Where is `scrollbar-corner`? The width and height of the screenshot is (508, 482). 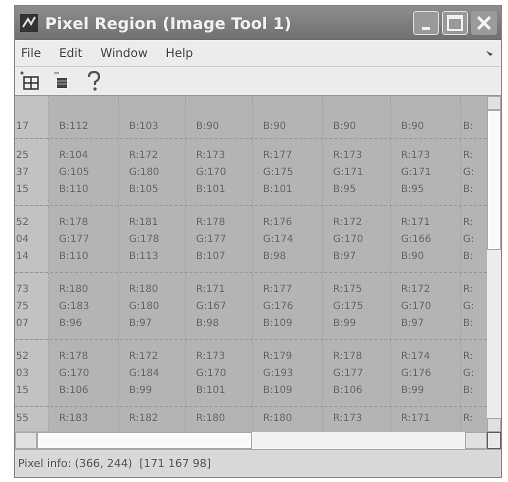 scrollbar-corner is located at coordinates (494, 440).